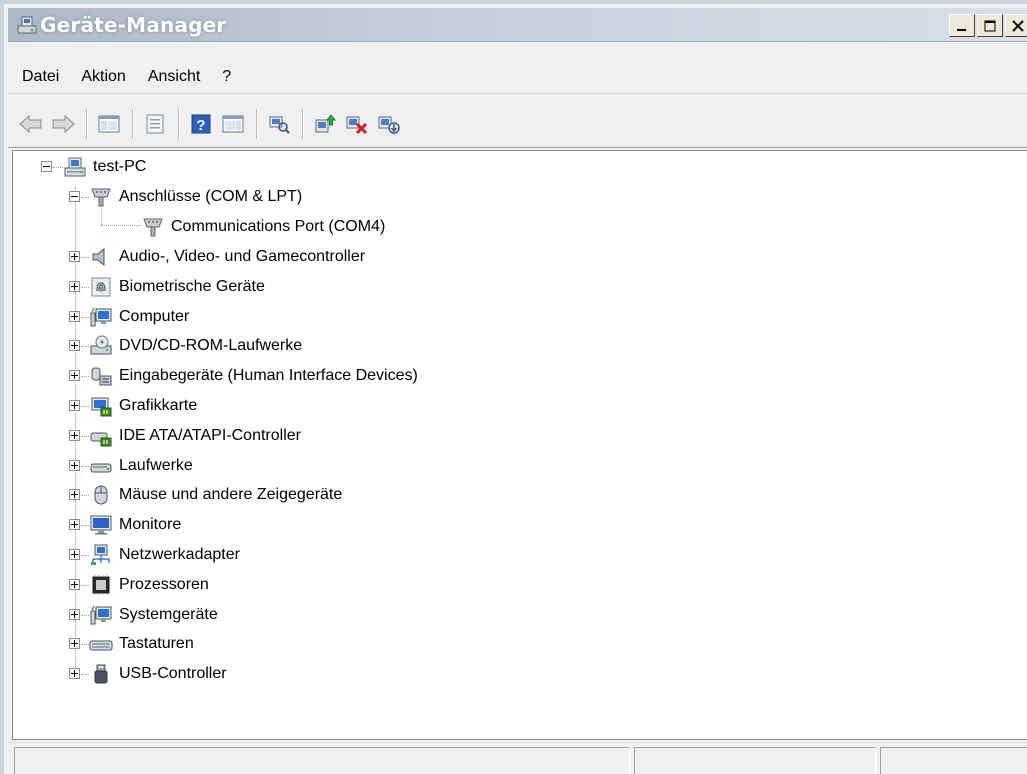 This screenshot has height=774, width=1027. Describe the element at coordinates (517, 77) in the screenshot. I see `menu-bar: Datei Aktion Ansicht ?` at that location.